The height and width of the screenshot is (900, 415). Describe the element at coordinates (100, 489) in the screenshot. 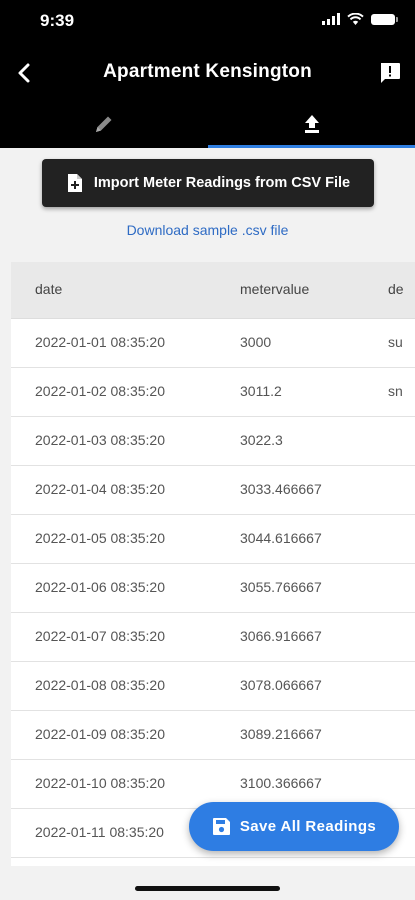

I see `cell-date: 2022-01-04 08:35:20` at that location.